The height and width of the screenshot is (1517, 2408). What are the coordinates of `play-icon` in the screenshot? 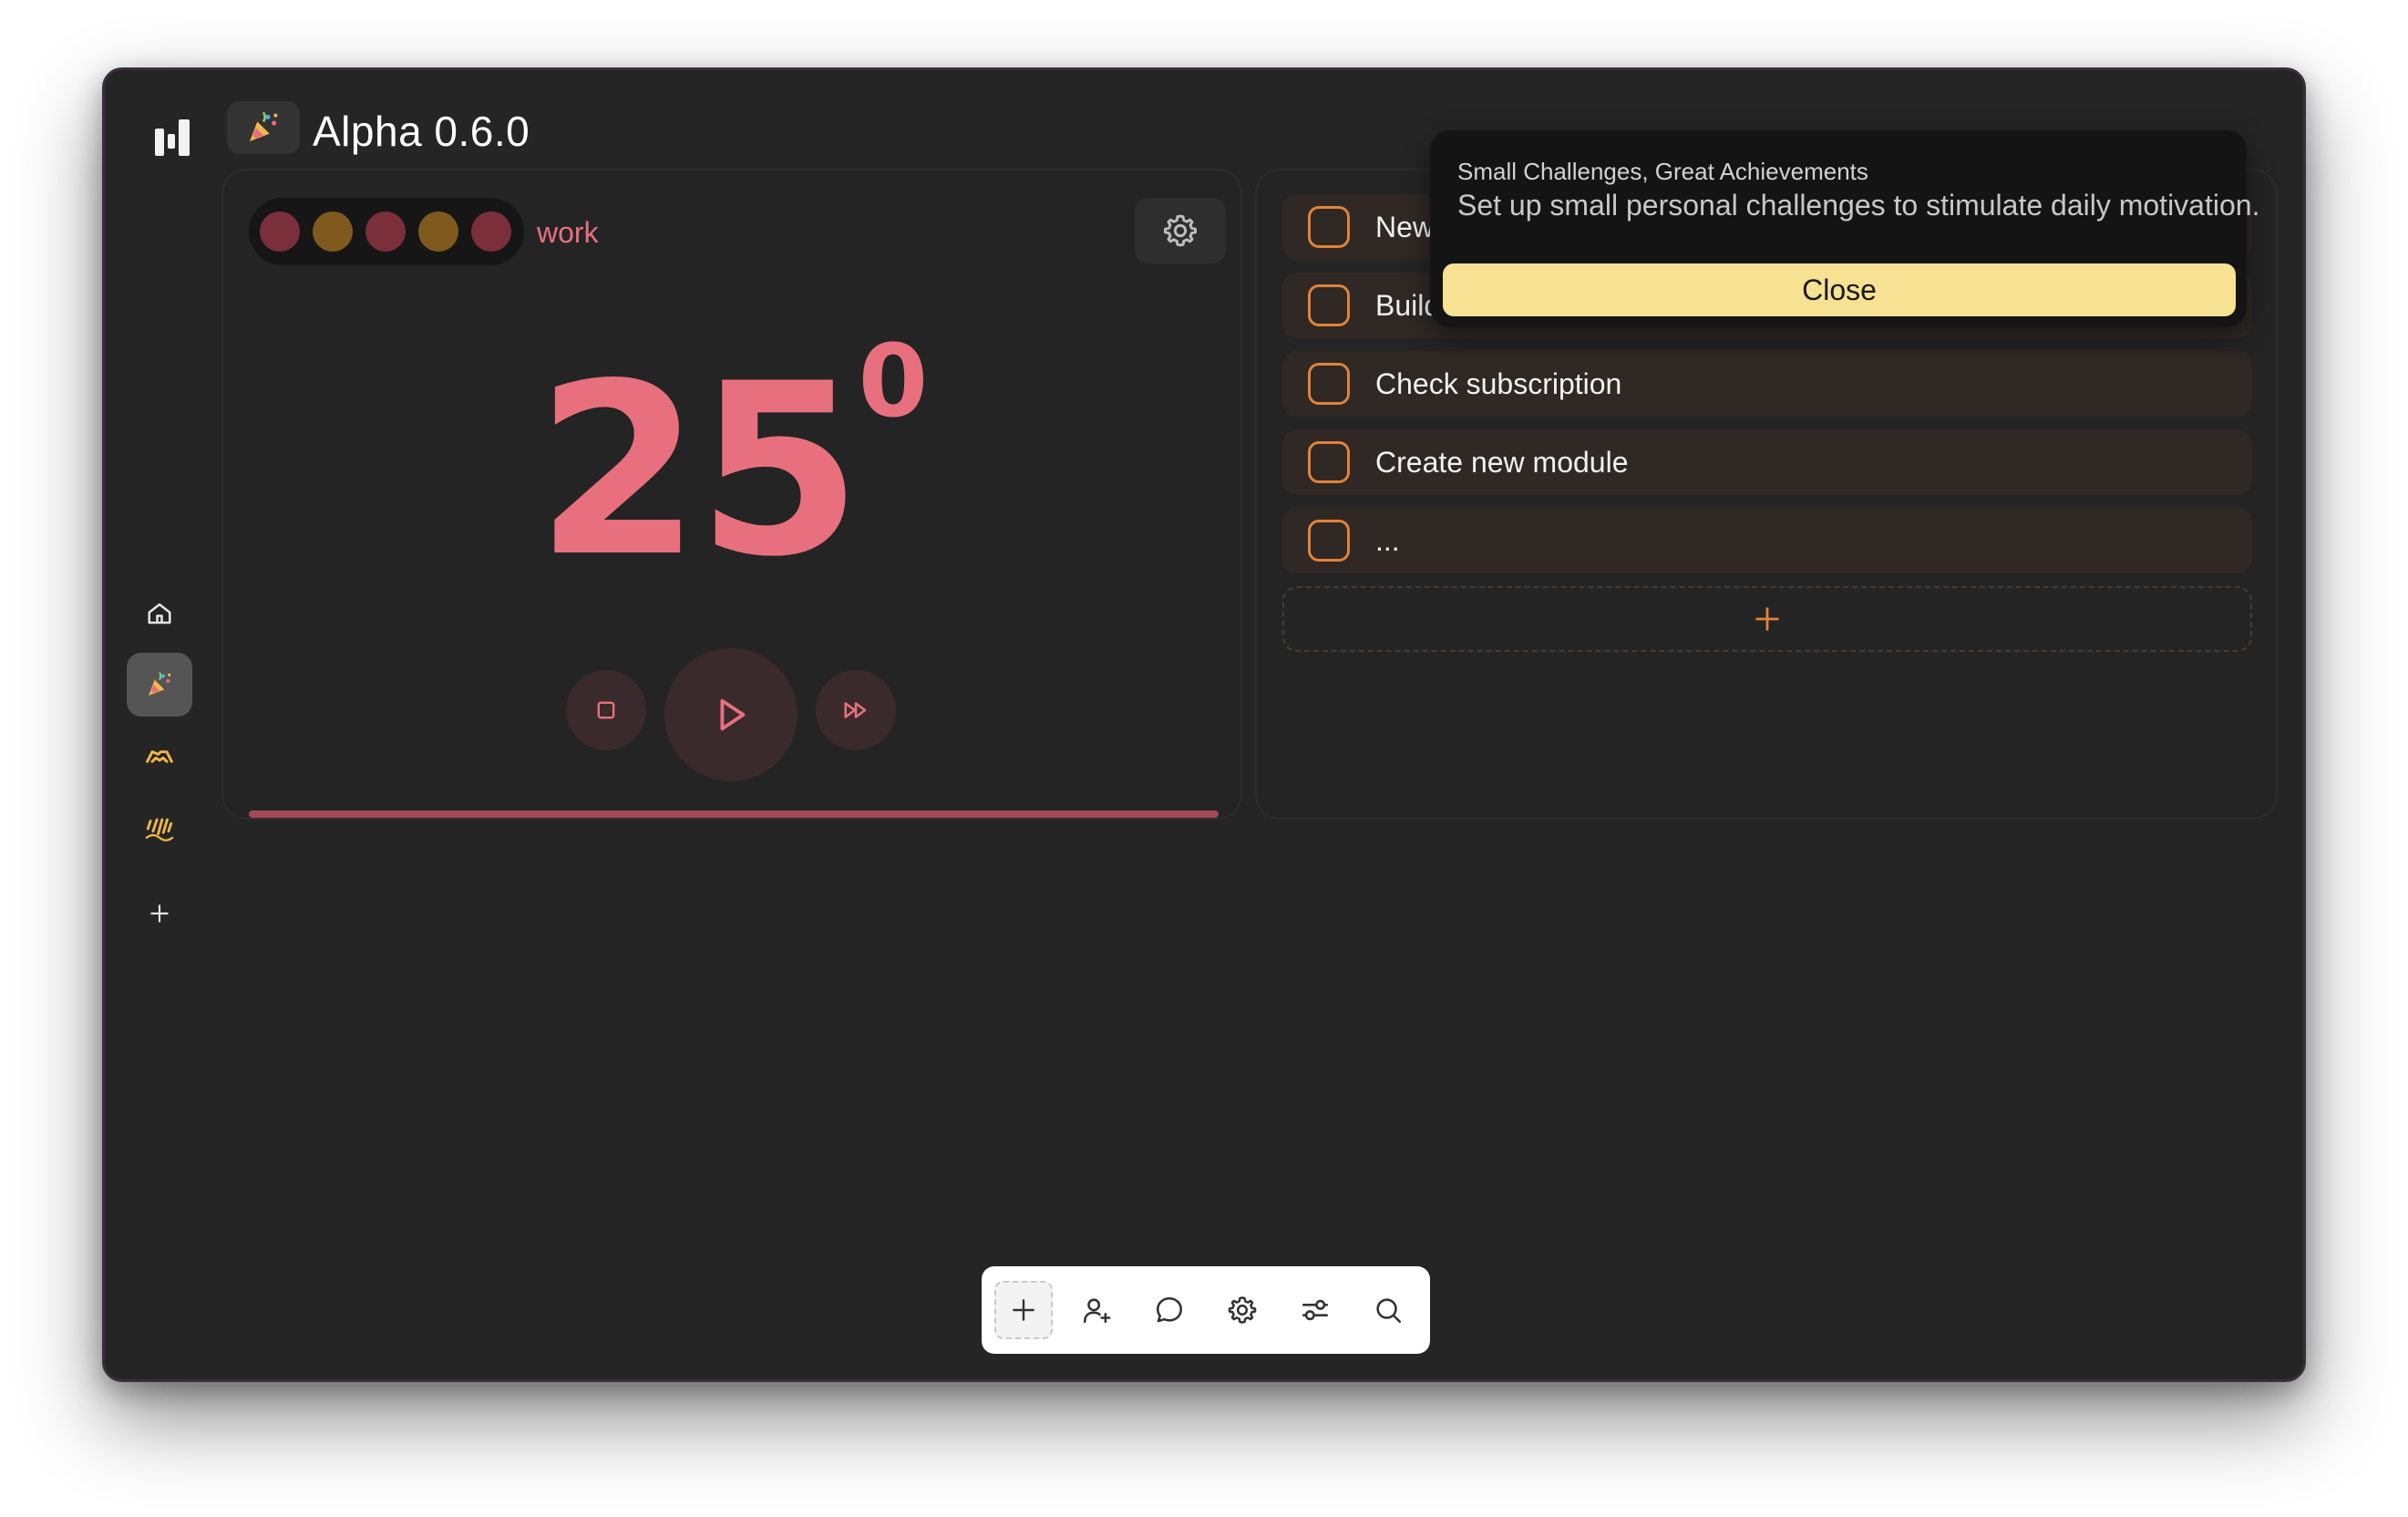 It's located at (733, 714).